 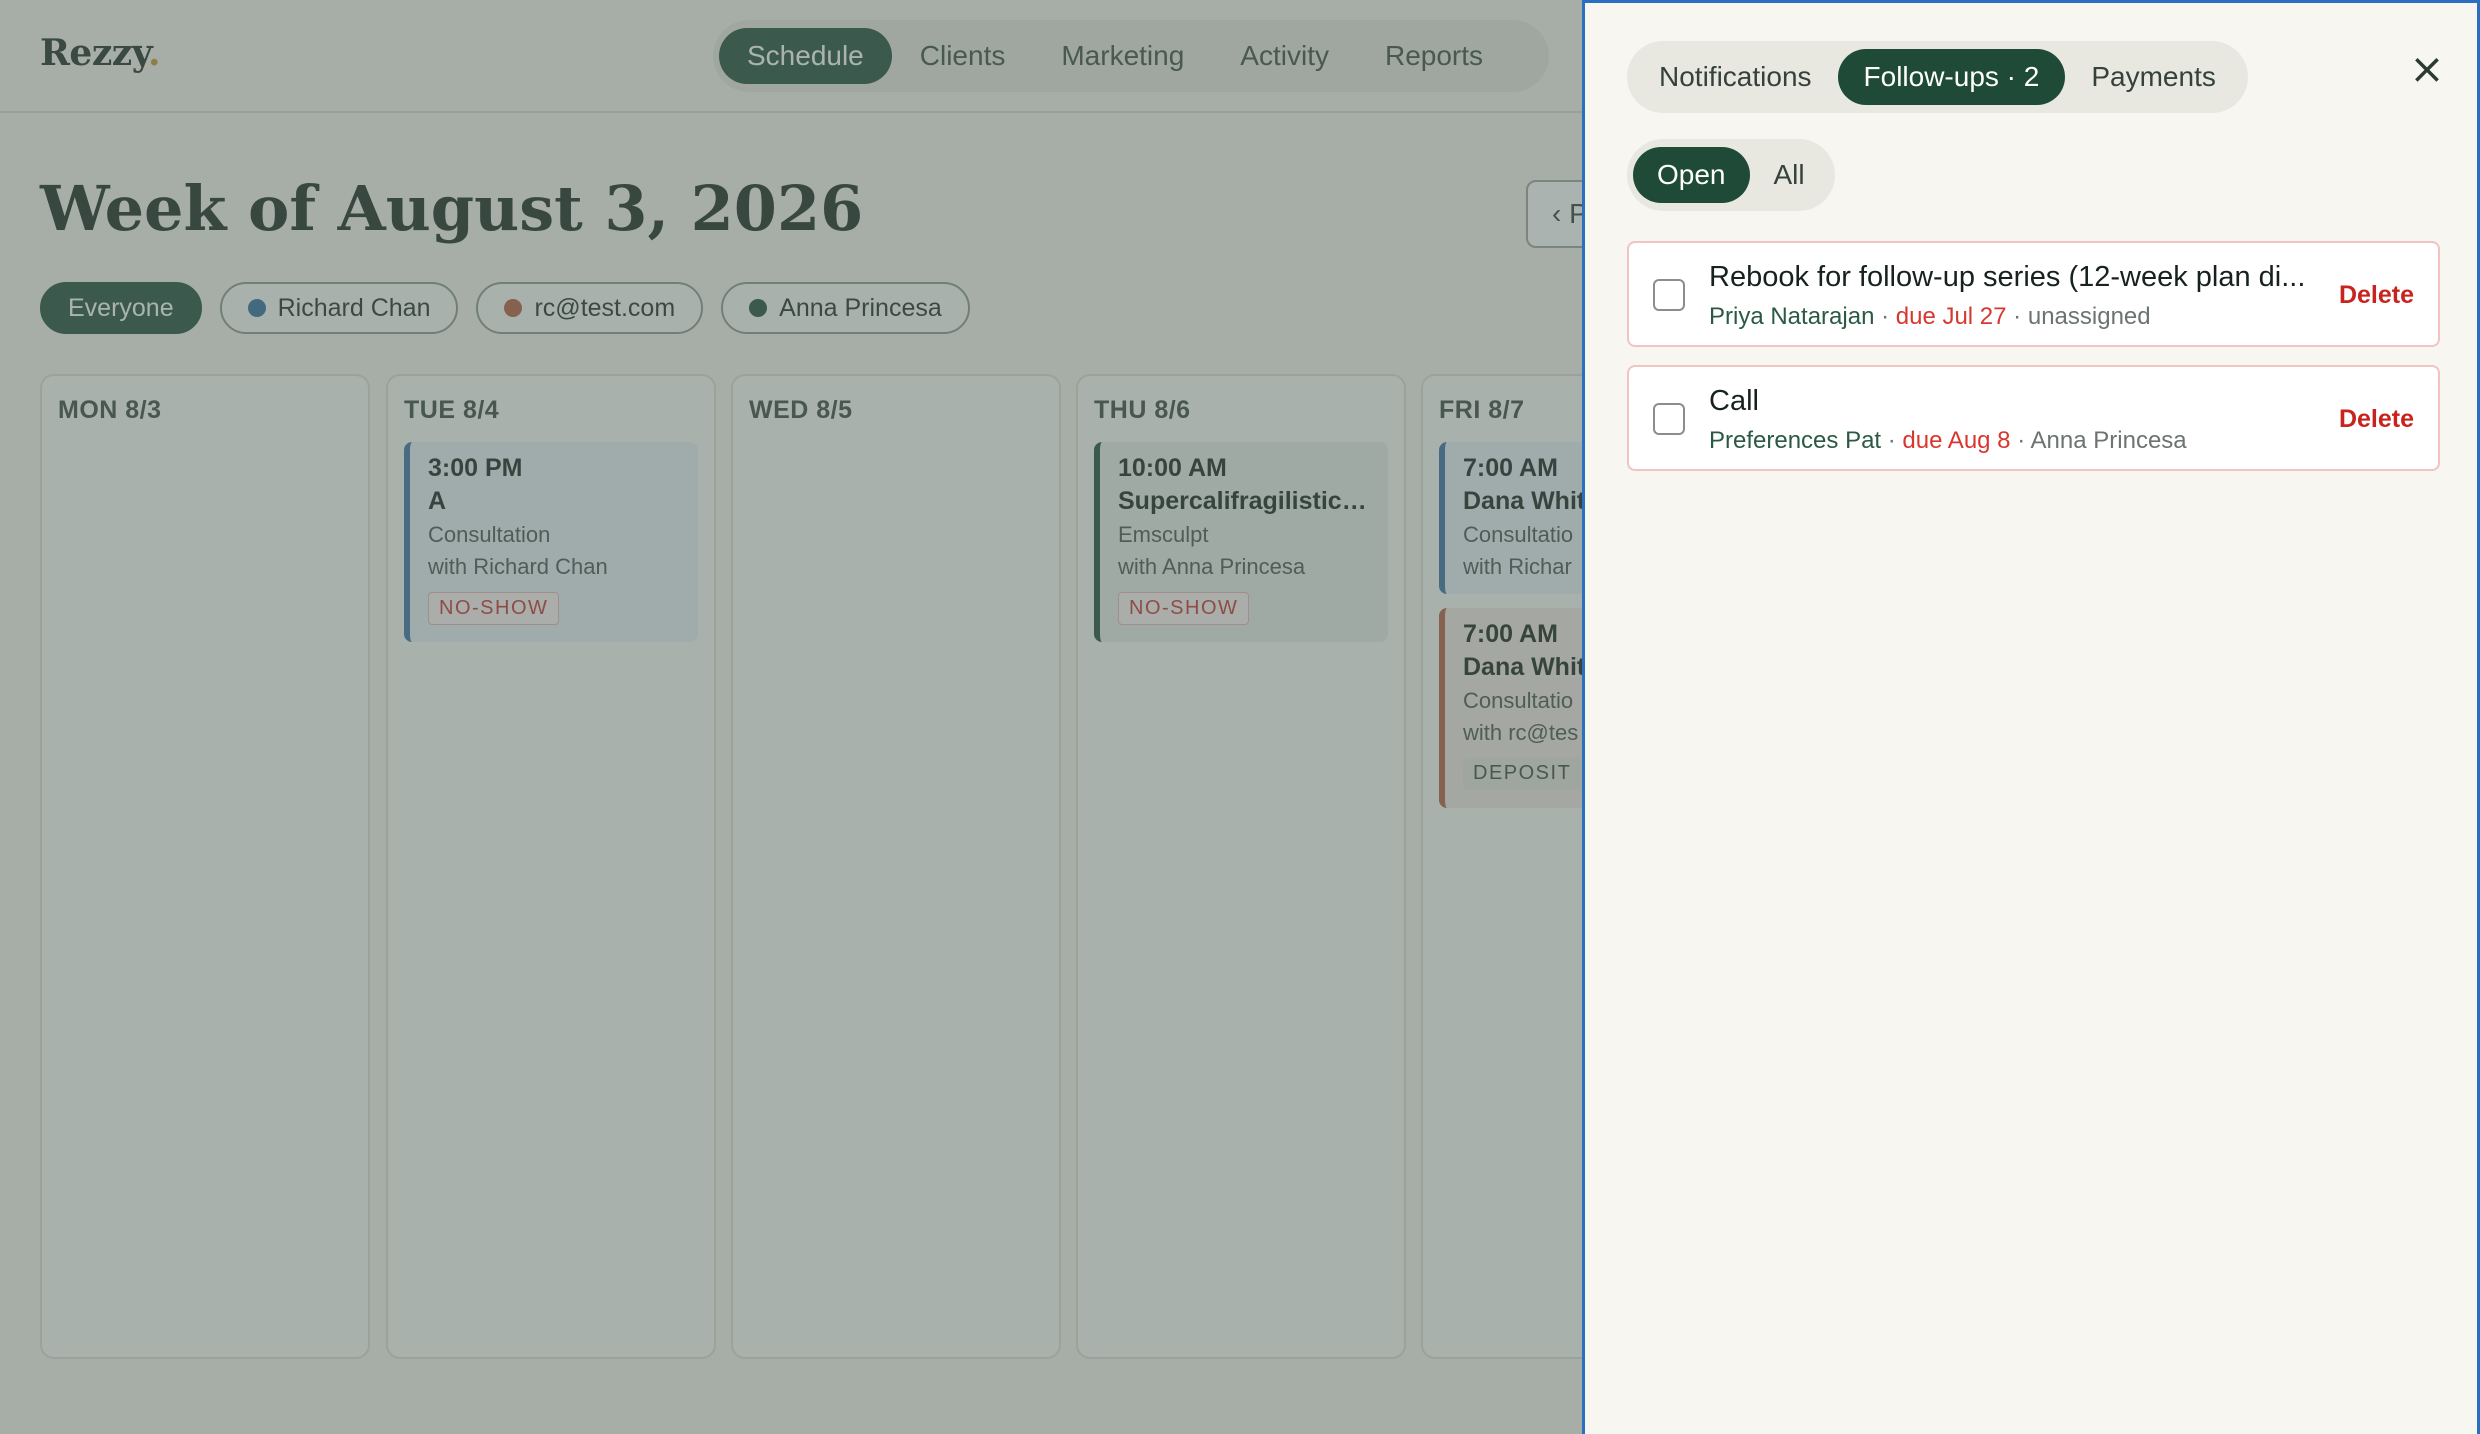 What do you see at coordinates (1951, 316) in the screenshot?
I see `follow-up-due: due Jul 27` at bounding box center [1951, 316].